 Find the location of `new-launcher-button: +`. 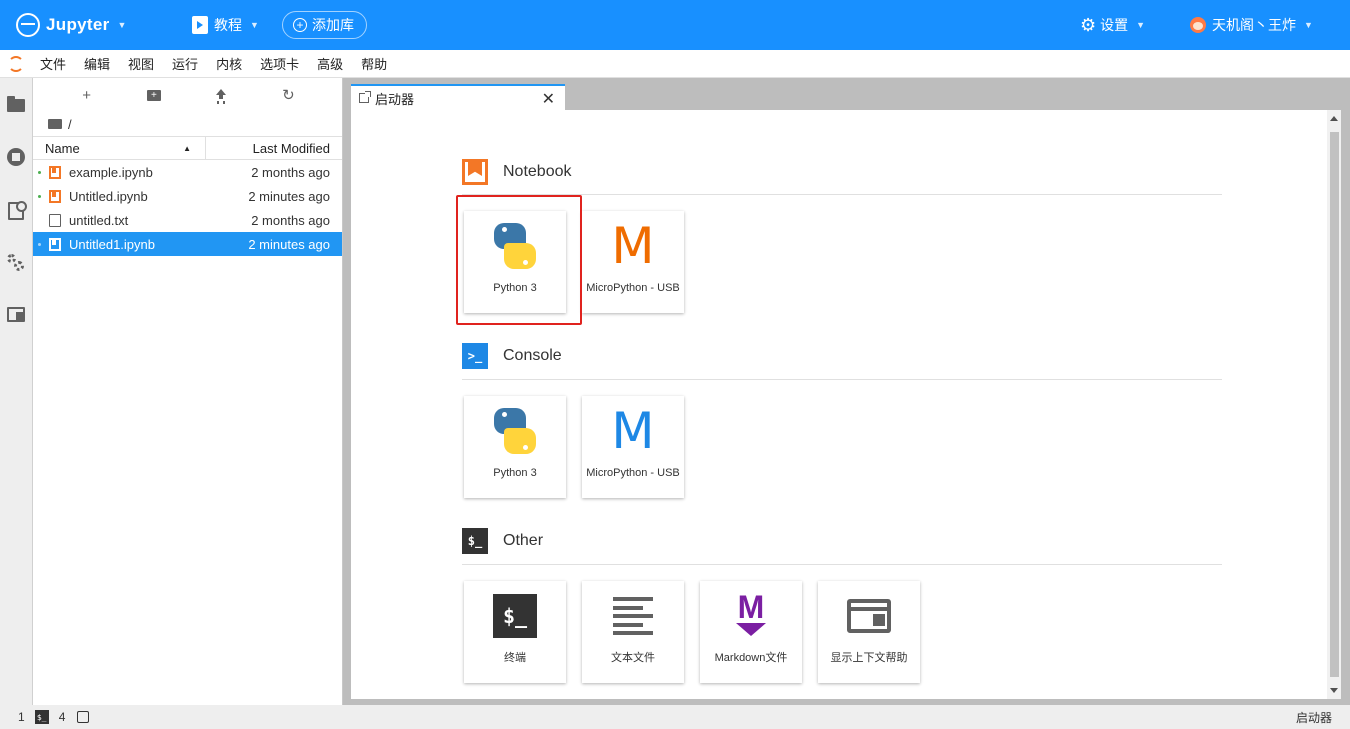

new-launcher-button: + is located at coordinates (87, 95).